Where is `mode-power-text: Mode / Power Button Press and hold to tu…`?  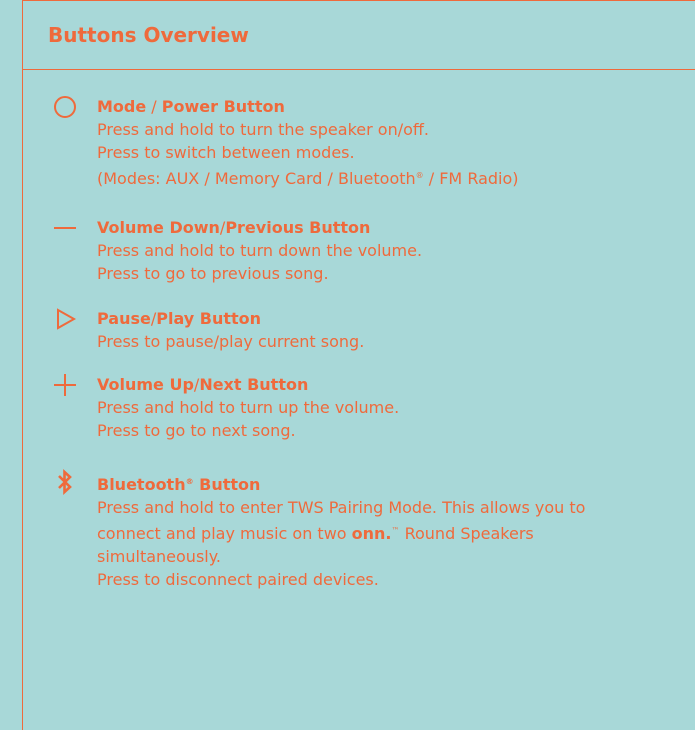 mode-power-text: Mode / Power Button Press and hold to tu… is located at coordinates (396, 142).